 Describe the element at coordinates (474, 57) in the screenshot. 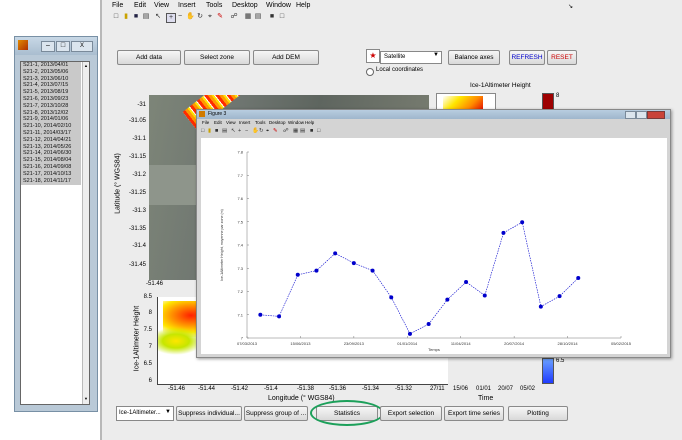

I see `balance-axes-button: Balance axes` at that location.